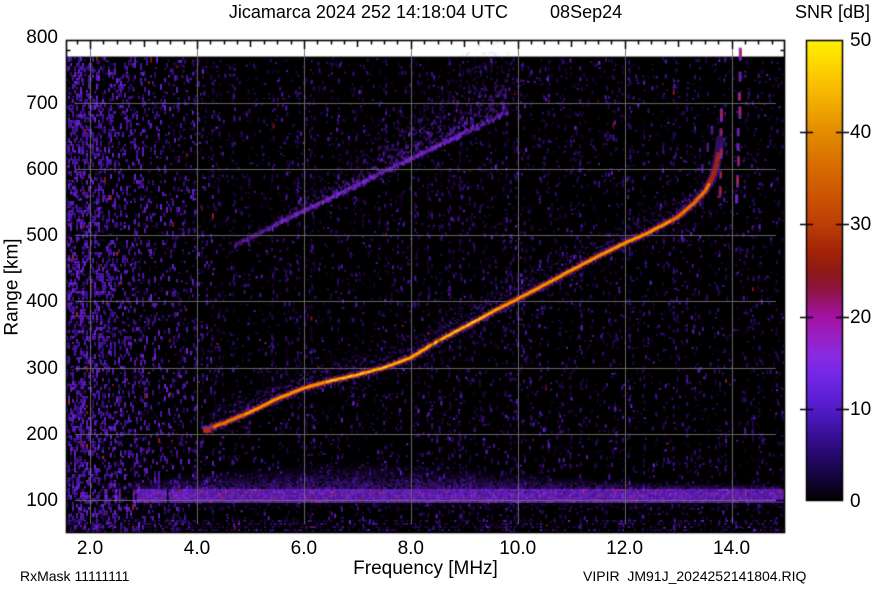  Describe the element at coordinates (861, 225) in the screenshot. I see `colorbar-tick-label: 30` at that location.